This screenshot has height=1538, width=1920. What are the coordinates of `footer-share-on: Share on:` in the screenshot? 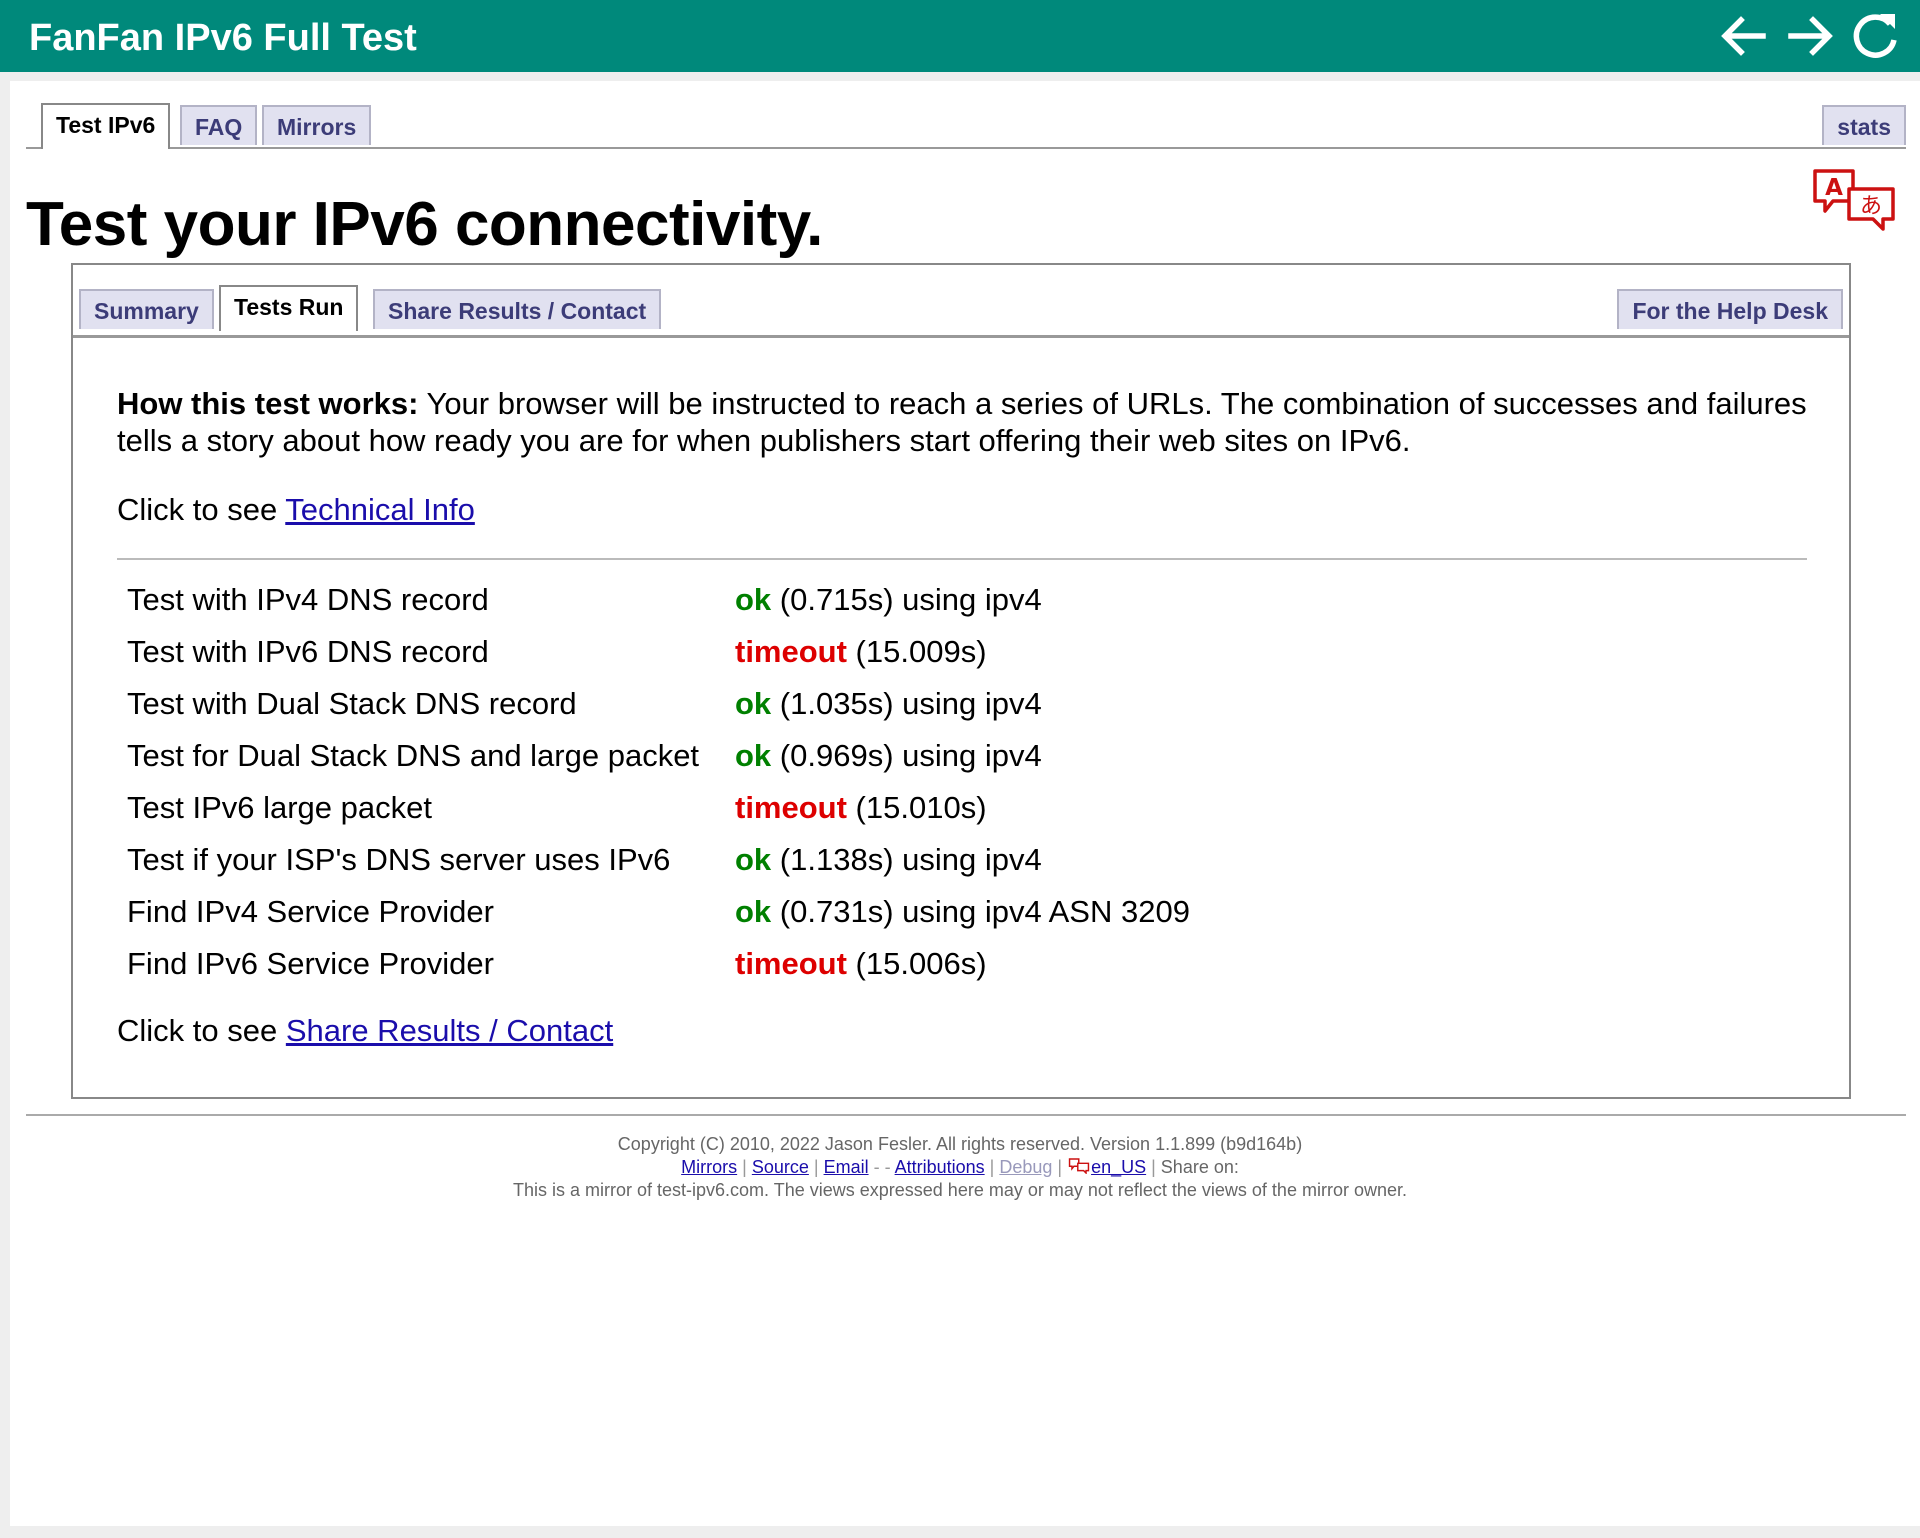 It's located at (1199, 1167).